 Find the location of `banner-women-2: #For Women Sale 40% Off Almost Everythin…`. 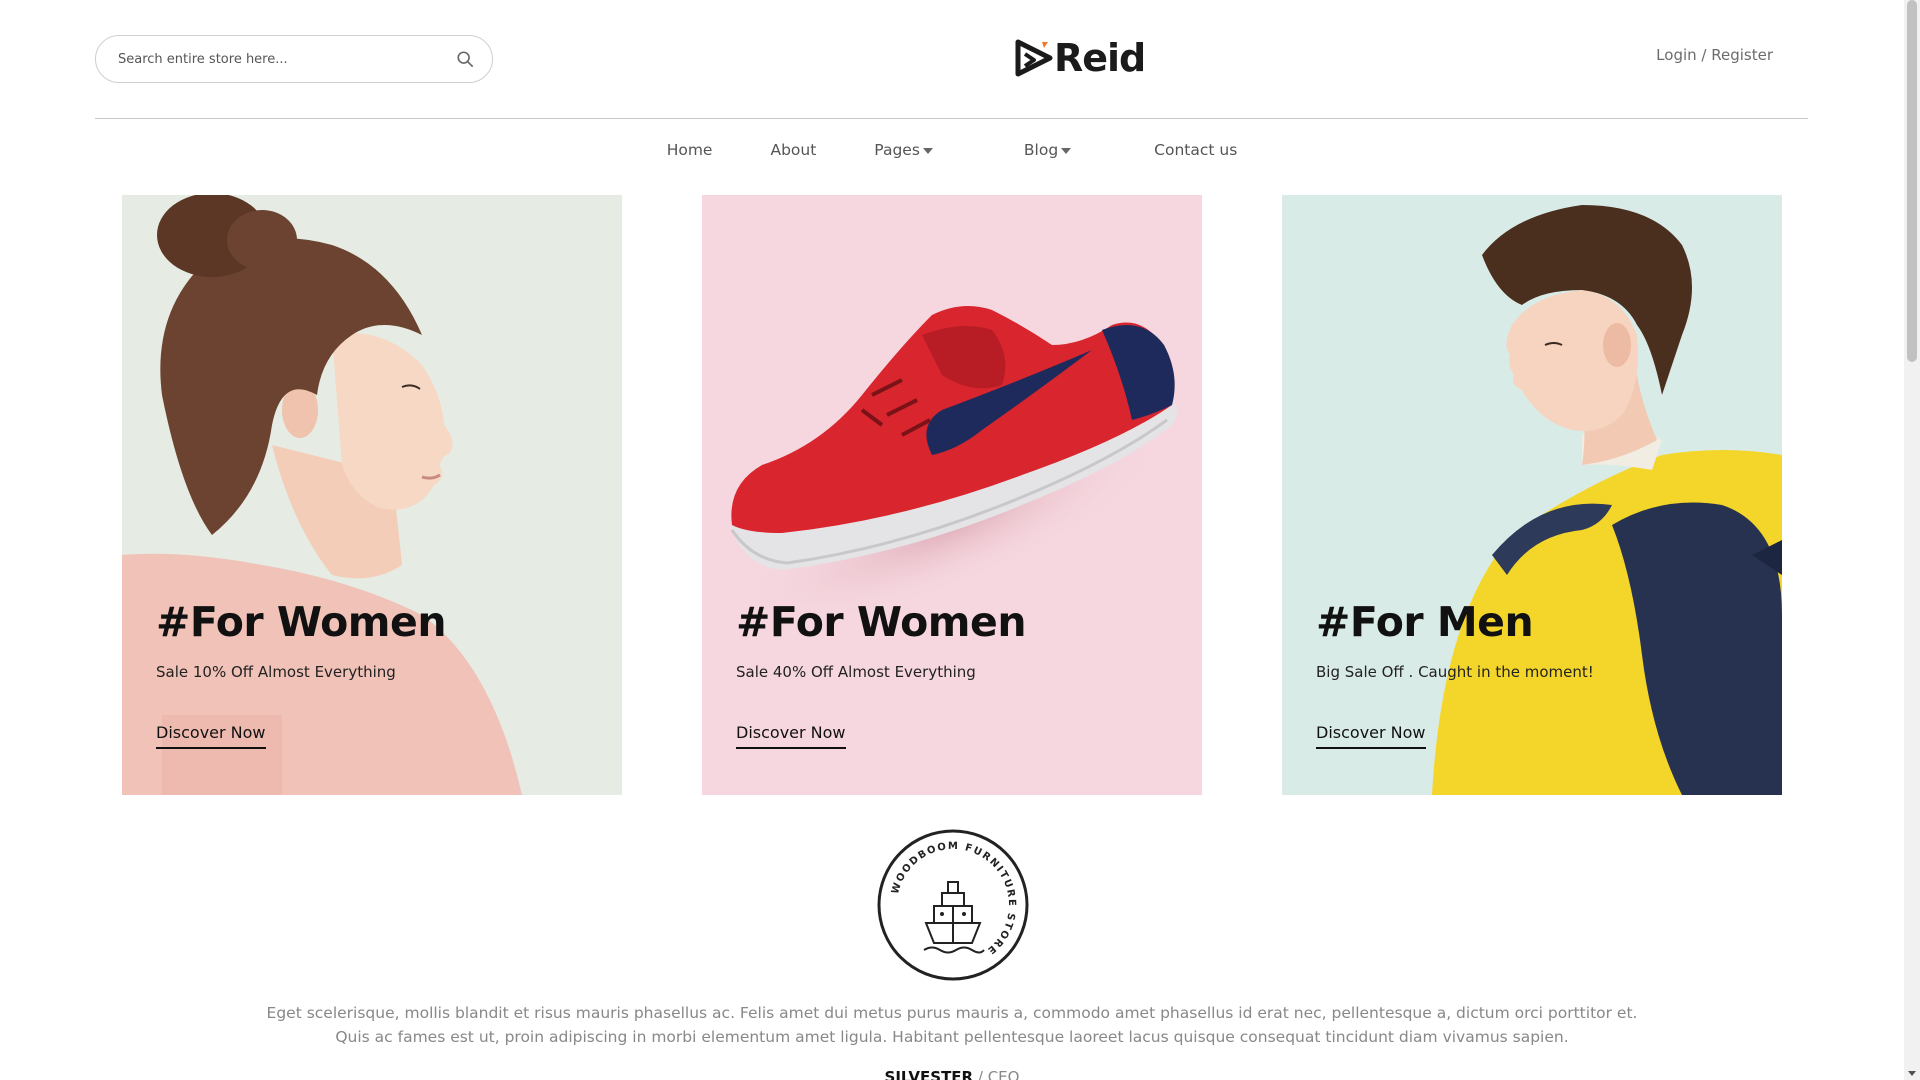

banner-women-2: #For Women Sale 40% Off Almost Everythin… is located at coordinates (952, 495).